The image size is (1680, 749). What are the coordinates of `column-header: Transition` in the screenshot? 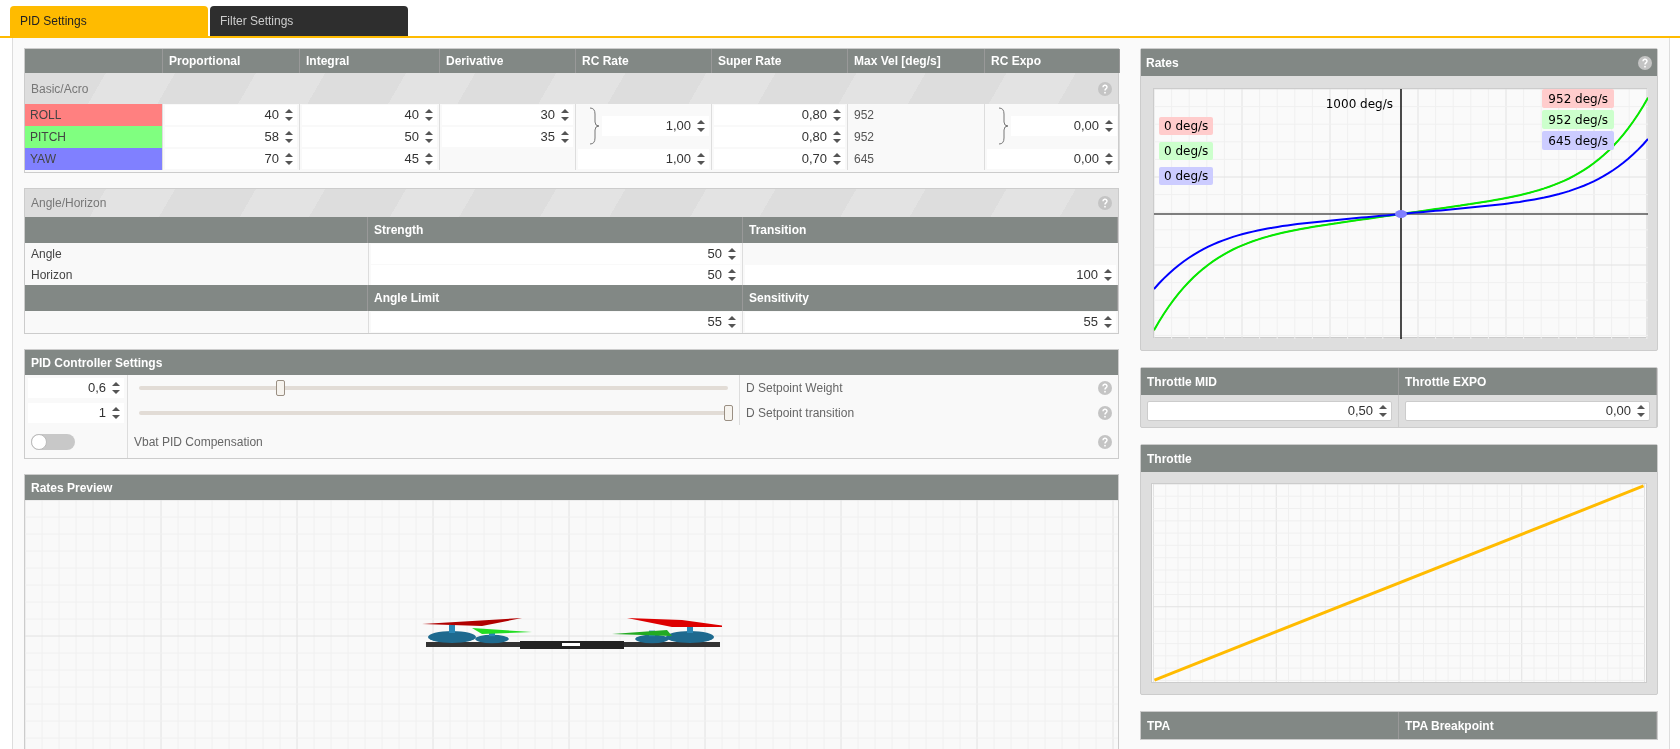 It's located at (930, 230).